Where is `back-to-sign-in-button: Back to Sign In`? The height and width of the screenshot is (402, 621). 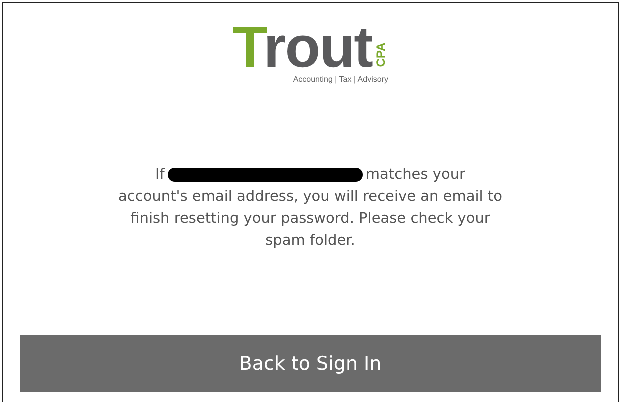 back-to-sign-in-button: Back to Sign In is located at coordinates (310, 363).